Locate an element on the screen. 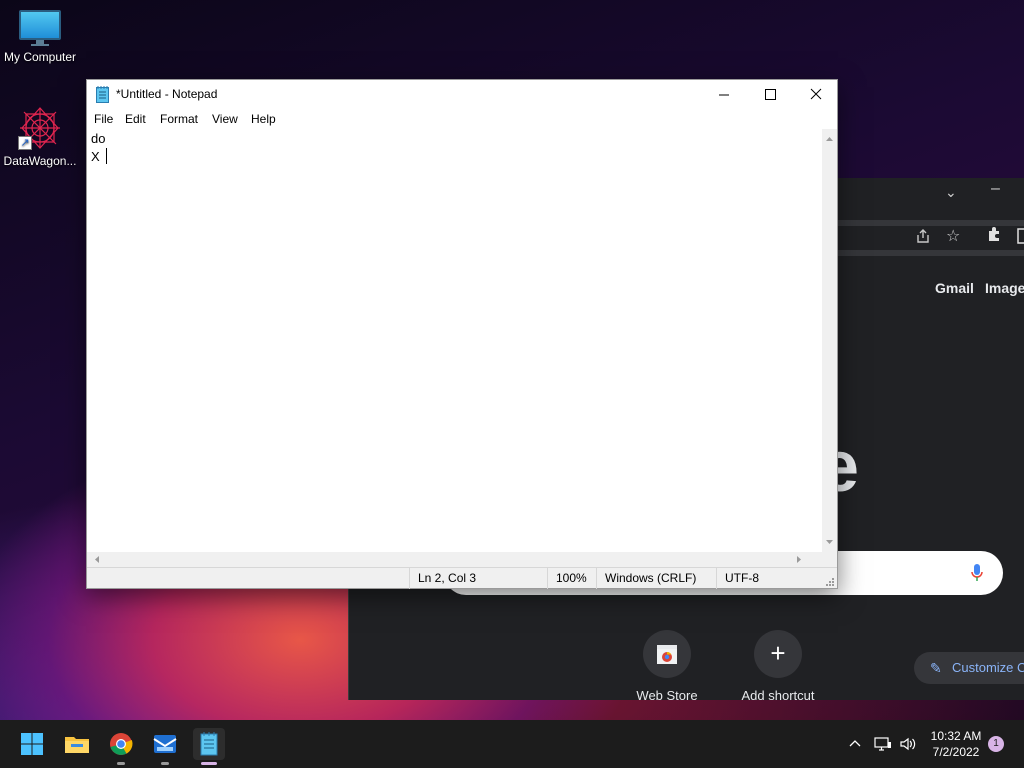 This screenshot has height=768, width=1024. start-icon is located at coordinates (32, 744).